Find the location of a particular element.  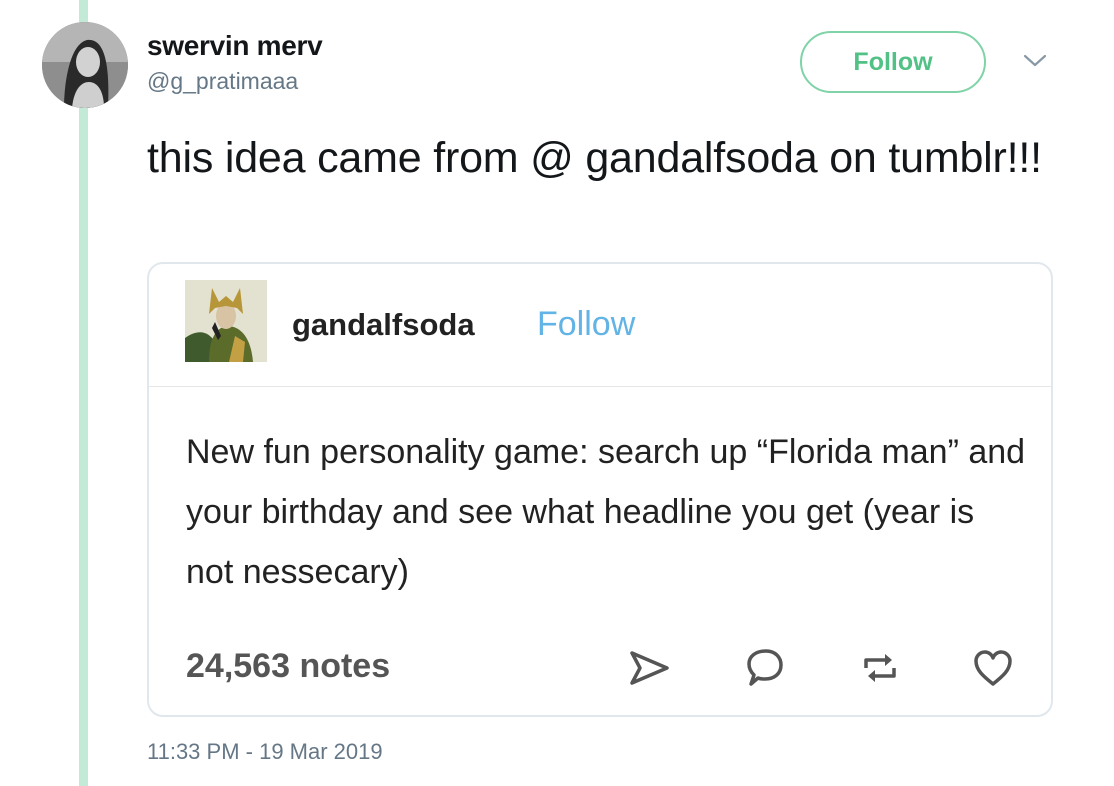

tumblr-avatar is located at coordinates (226, 321).